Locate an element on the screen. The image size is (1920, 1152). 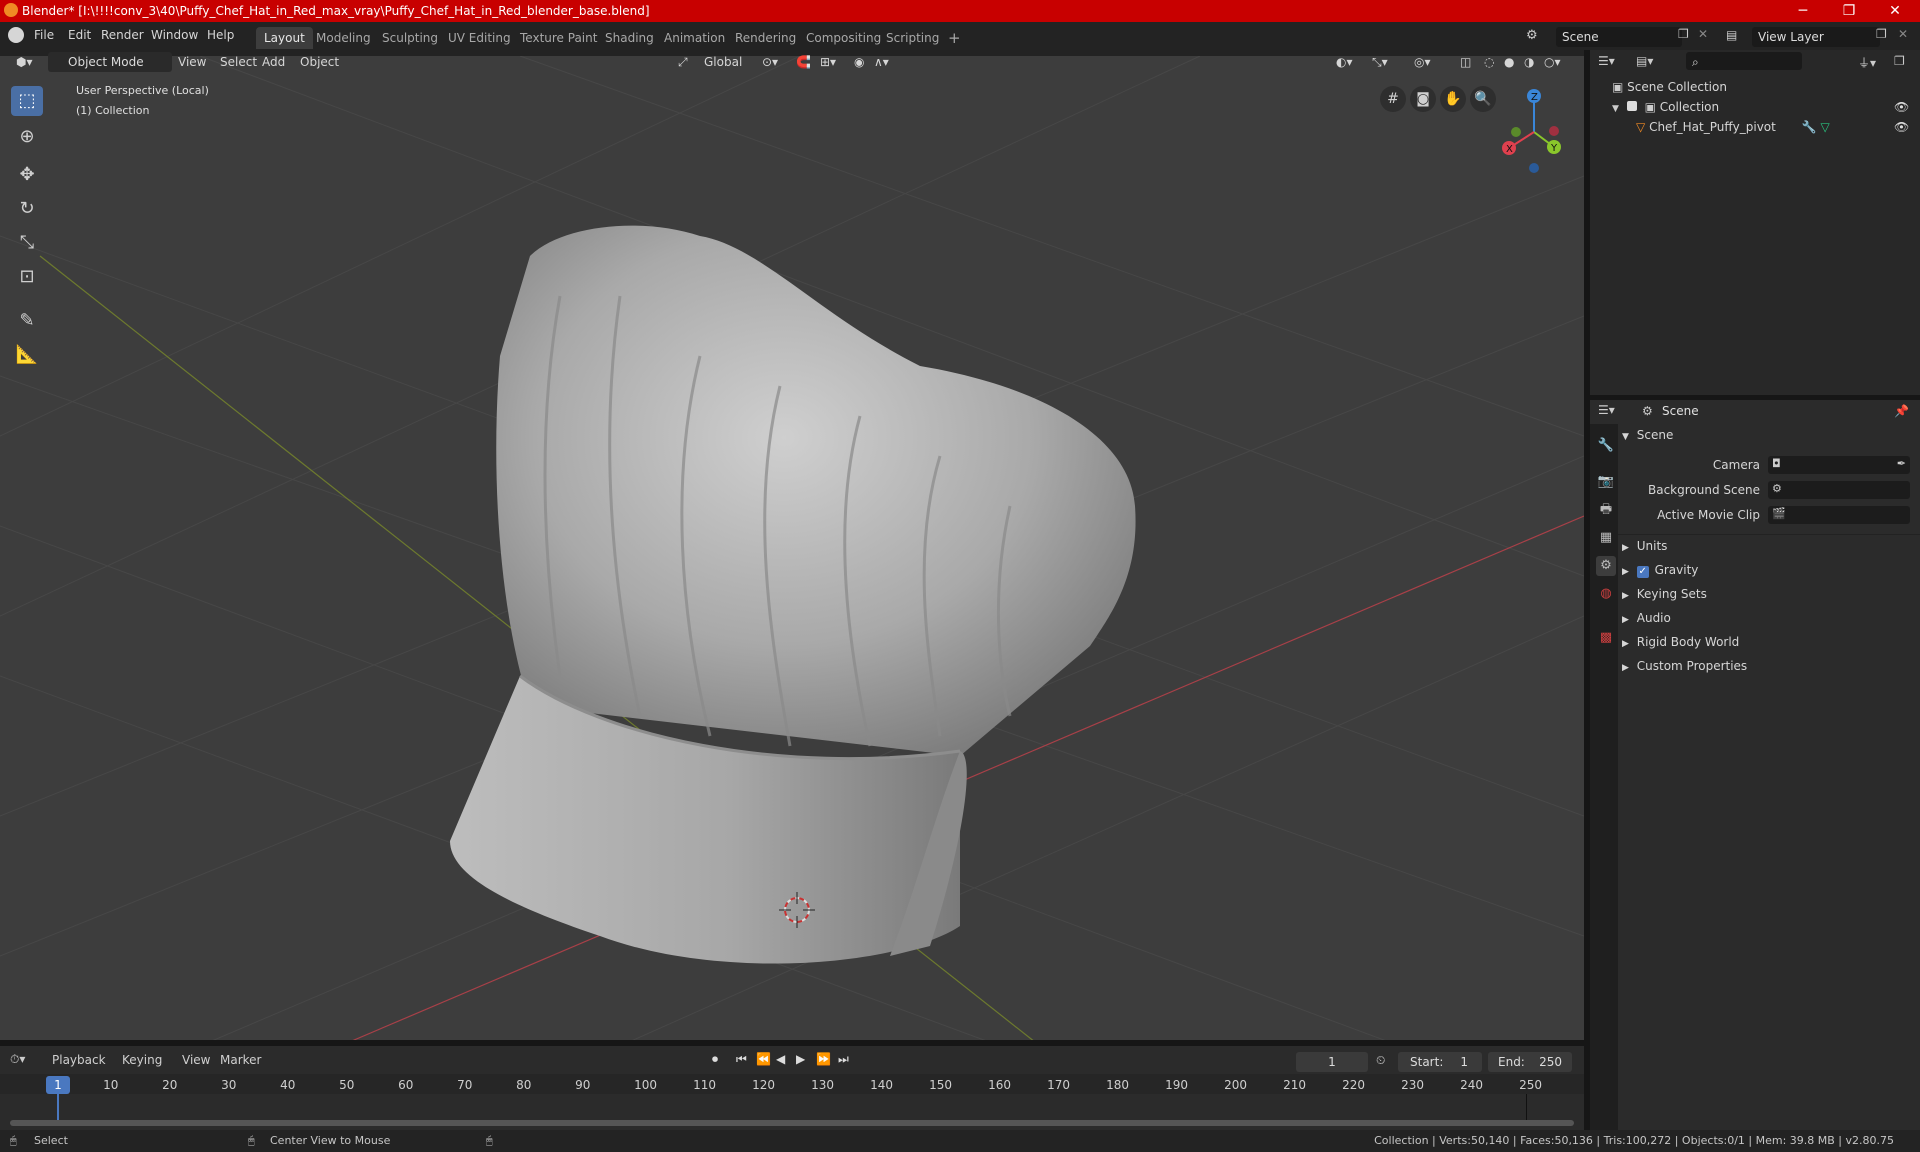
gravity-checkbox: ✓ is located at coordinates (1642, 572).